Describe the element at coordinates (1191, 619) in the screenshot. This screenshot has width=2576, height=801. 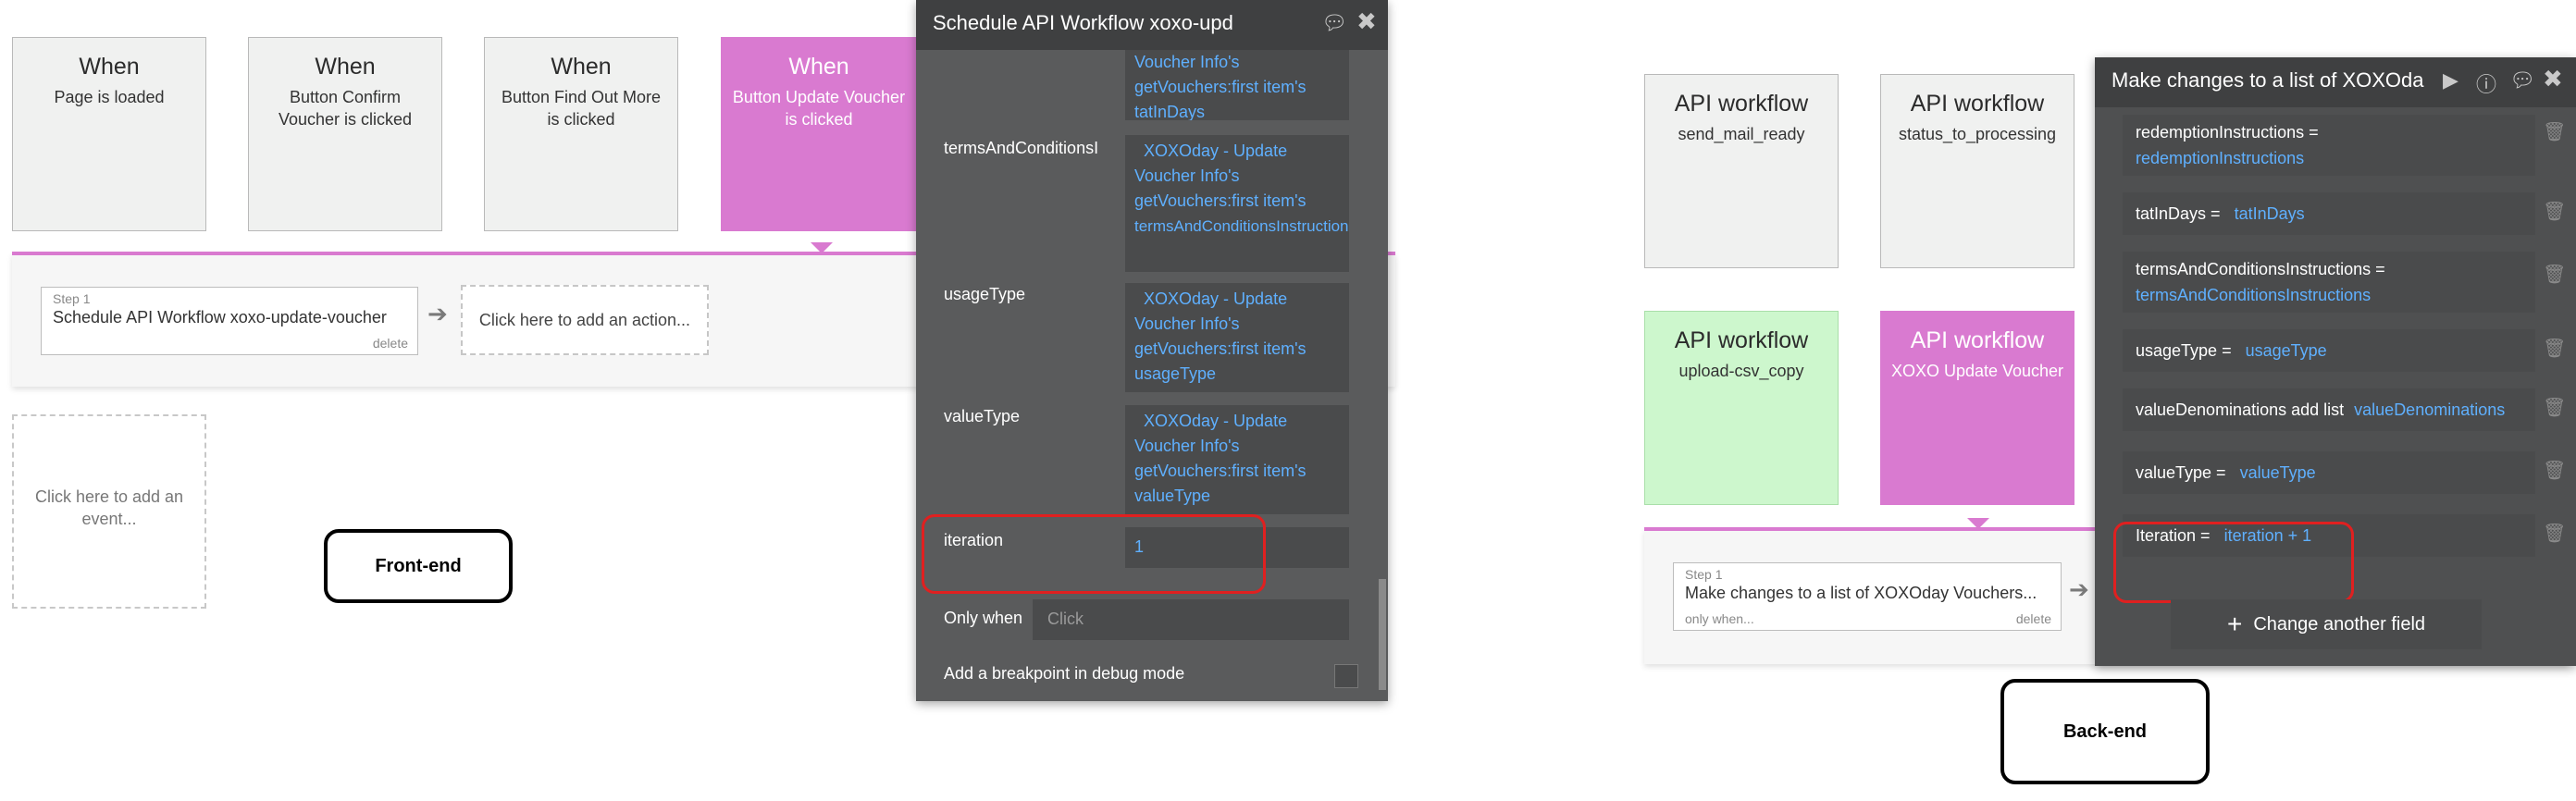
I see `only-when-input: Click` at that location.